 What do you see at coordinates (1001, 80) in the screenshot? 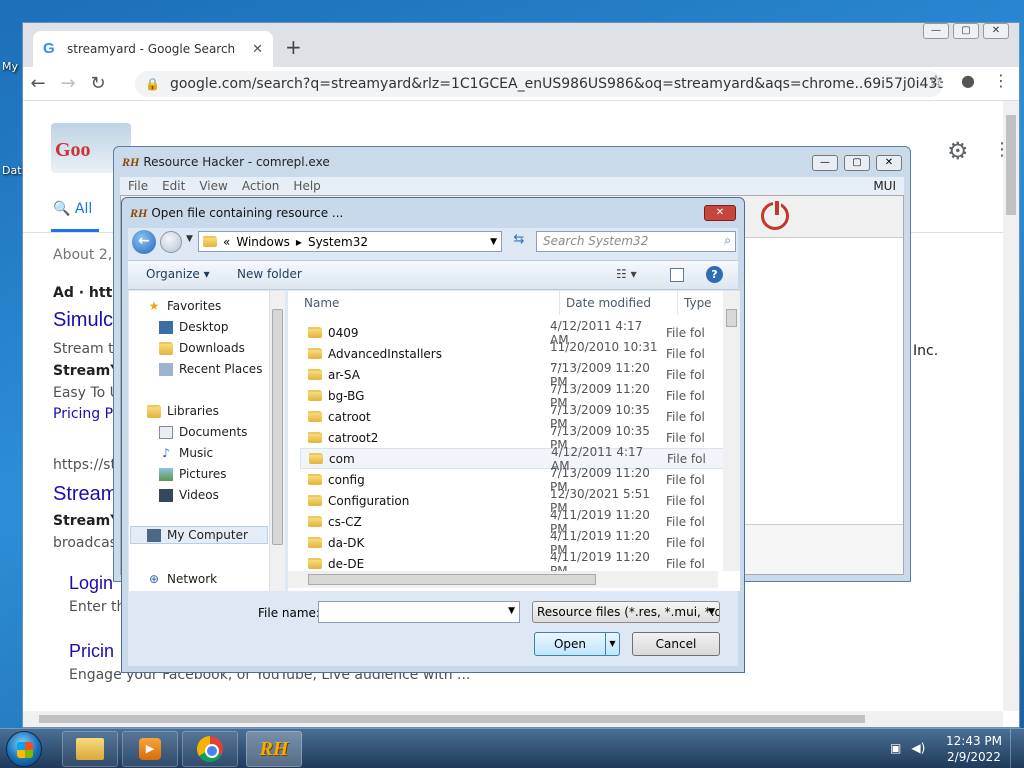
I see `menu-kebab-icon: ⋮` at bounding box center [1001, 80].